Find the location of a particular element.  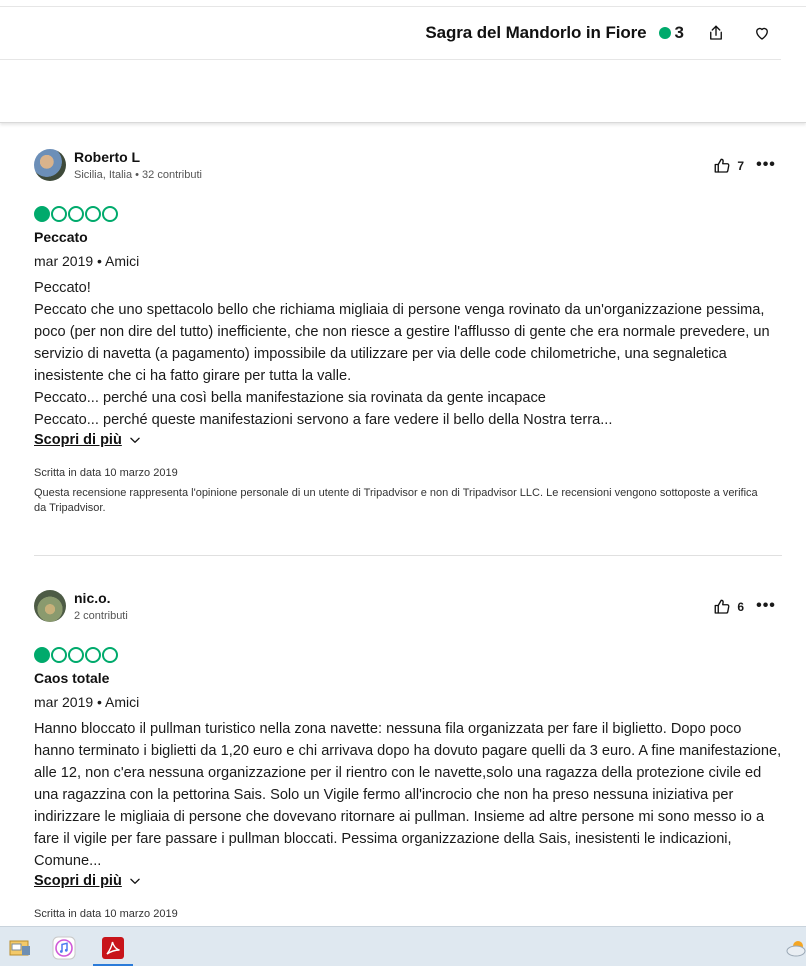

review-header: nic.o. 2 contributi 6 ••• is located at coordinates (408, 606).